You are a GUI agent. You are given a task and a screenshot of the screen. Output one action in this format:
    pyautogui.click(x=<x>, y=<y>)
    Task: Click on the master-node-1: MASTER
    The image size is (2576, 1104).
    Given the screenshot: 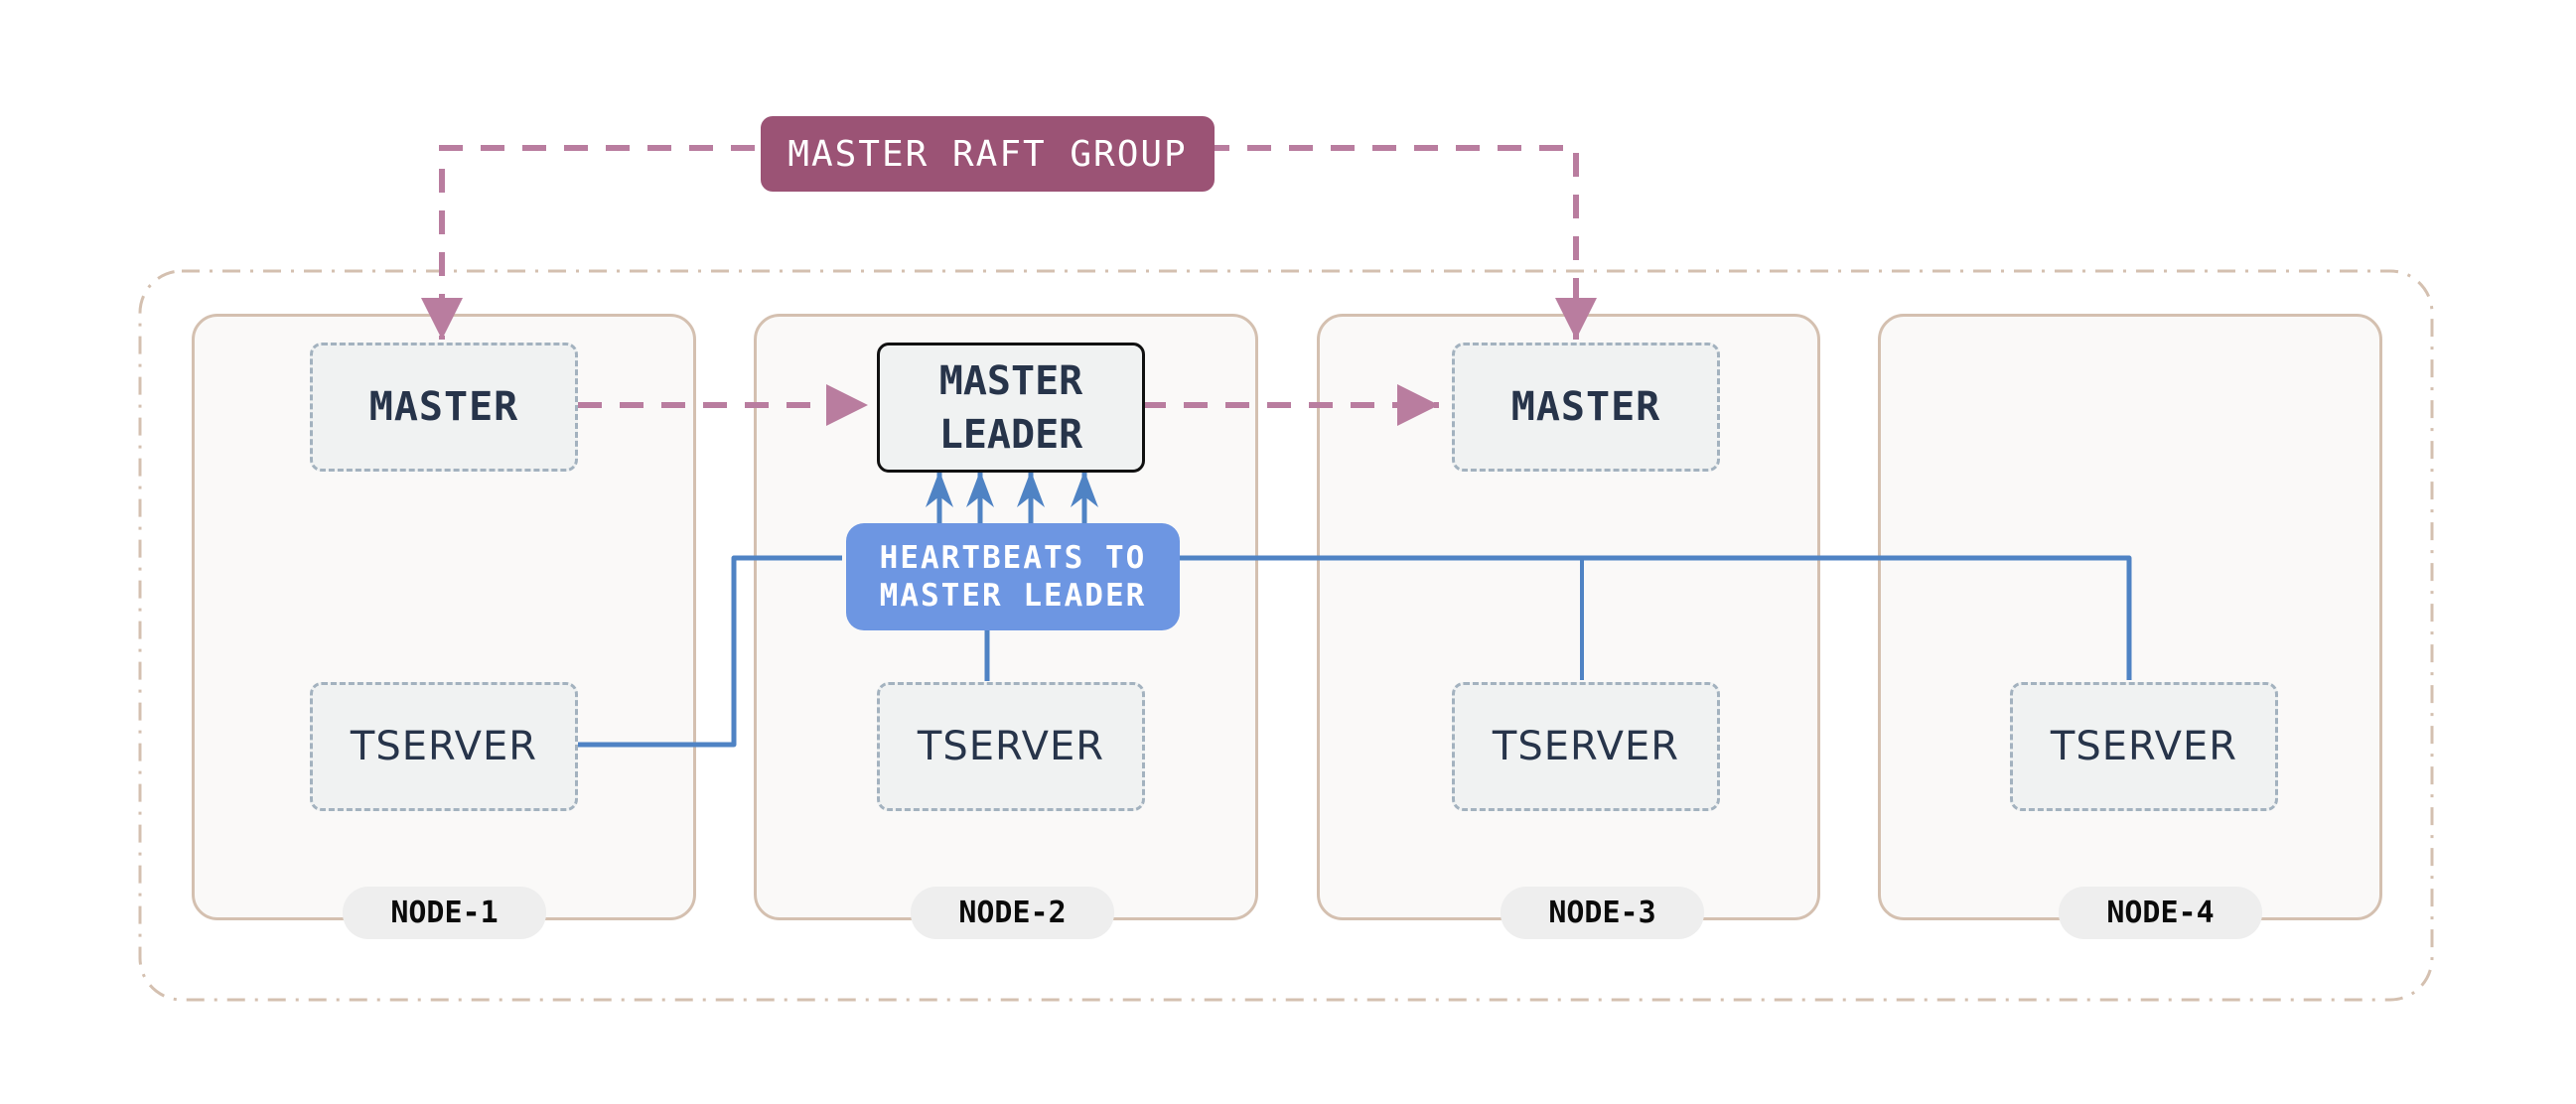 What is the action you would take?
    pyautogui.click(x=444, y=407)
    